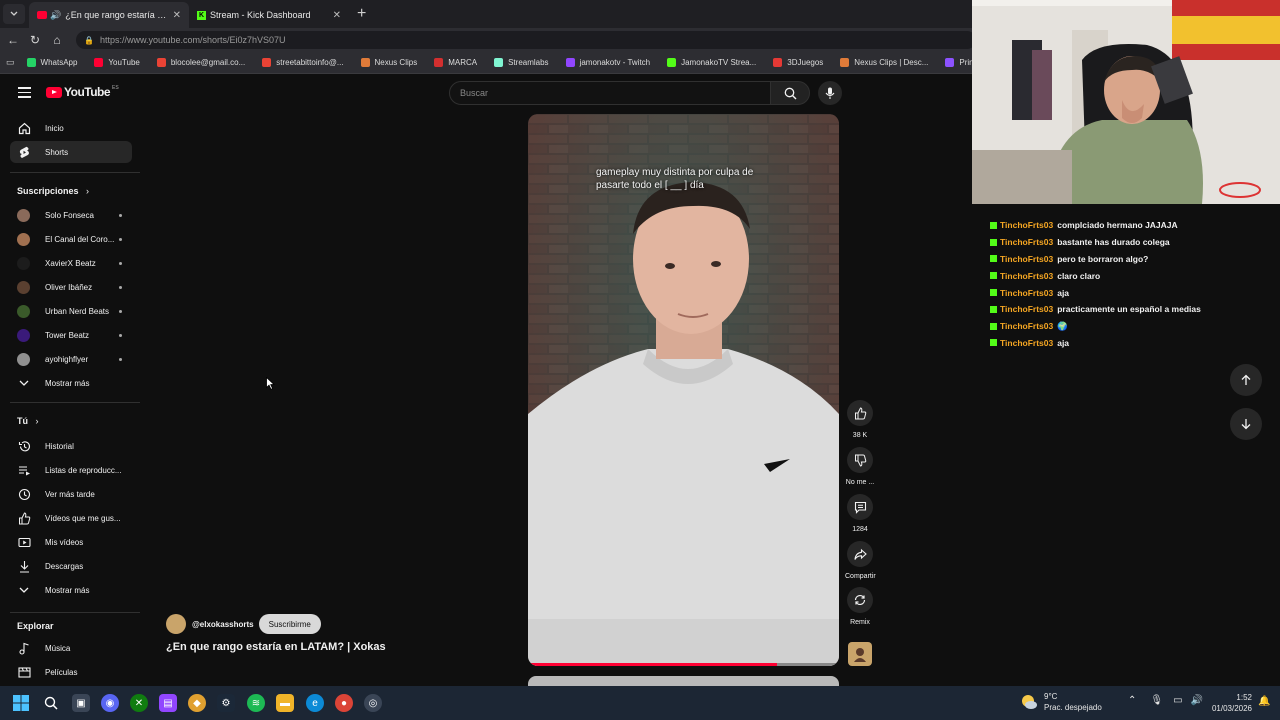 This screenshot has height=720, width=1280. What do you see at coordinates (373, 703) in the screenshot?
I see `app-icon: ◎` at bounding box center [373, 703].